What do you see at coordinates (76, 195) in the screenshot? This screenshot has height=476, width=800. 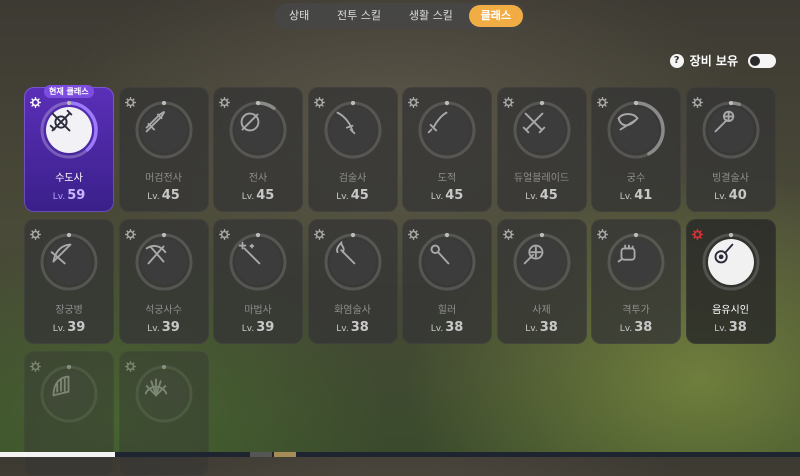 I see `level-value: 59` at bounding box center [76, 195].